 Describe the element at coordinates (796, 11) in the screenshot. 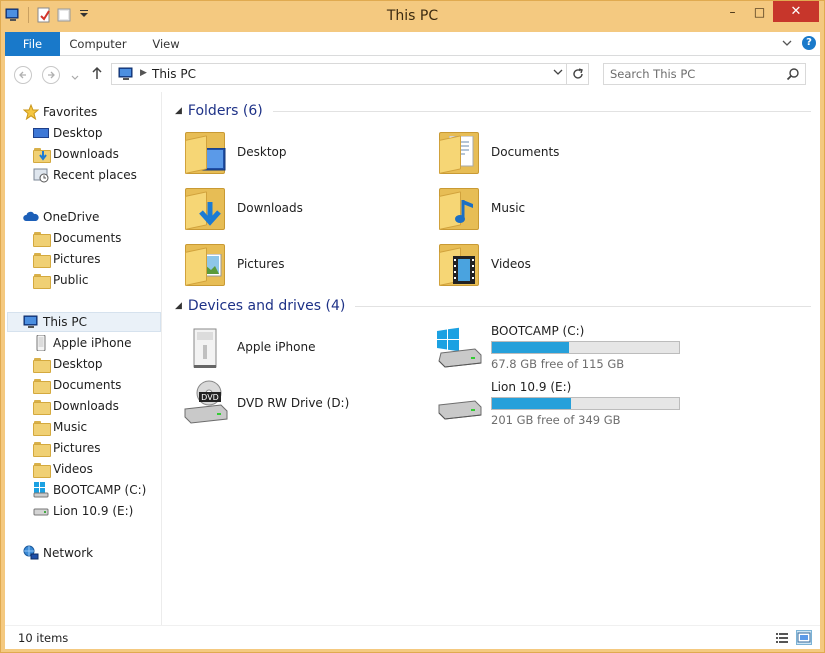

I see `close-button: ✕` at that location.